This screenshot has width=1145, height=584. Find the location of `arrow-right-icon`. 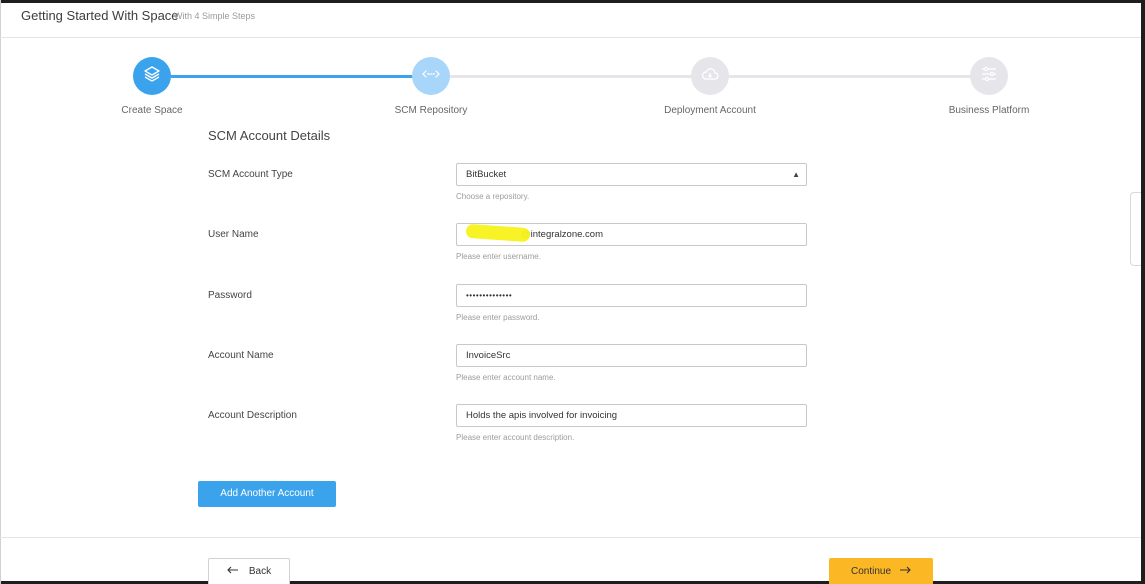

arrow-right-icon is located at coordinates (905, 571).